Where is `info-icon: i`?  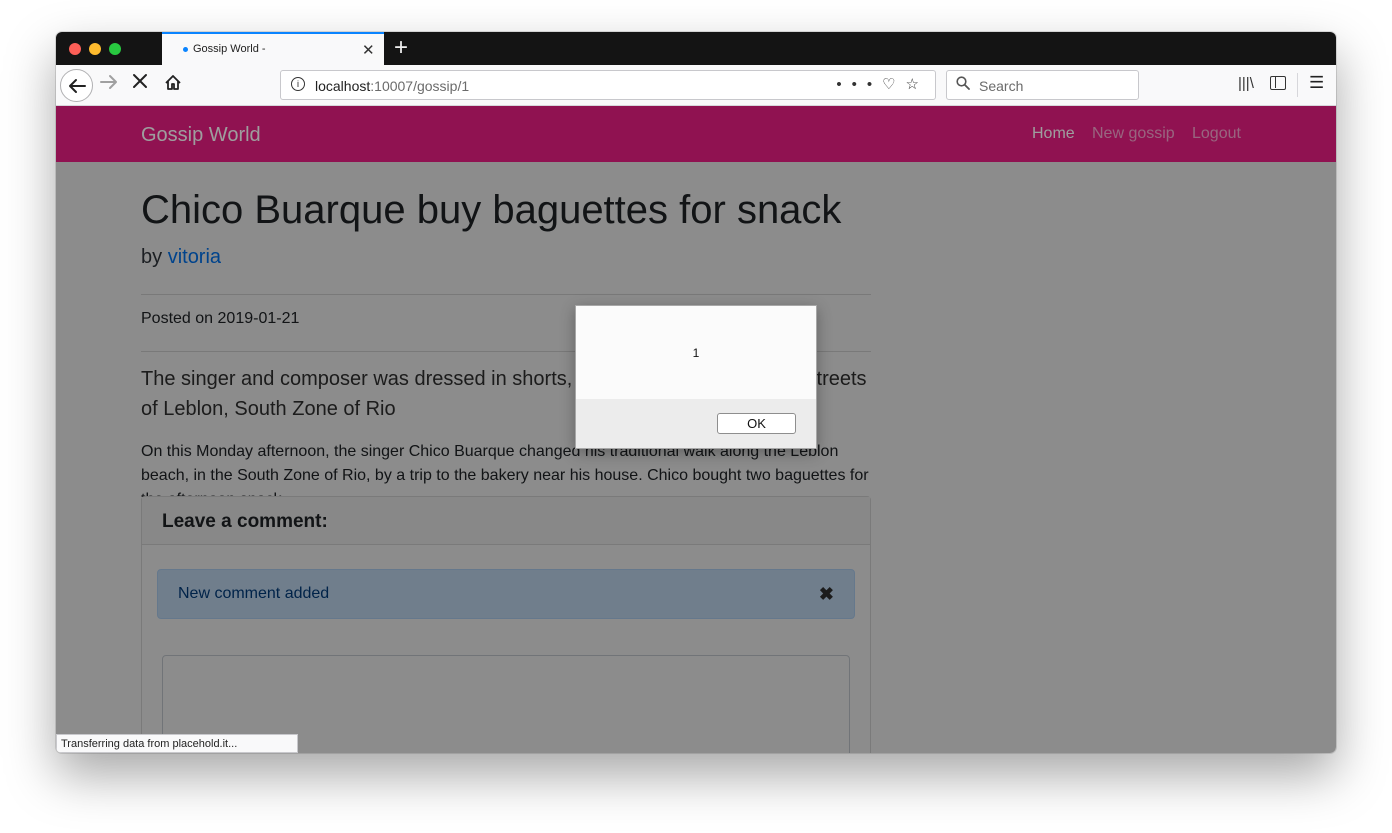
info-icon: i is located at coordinates (298, 84).